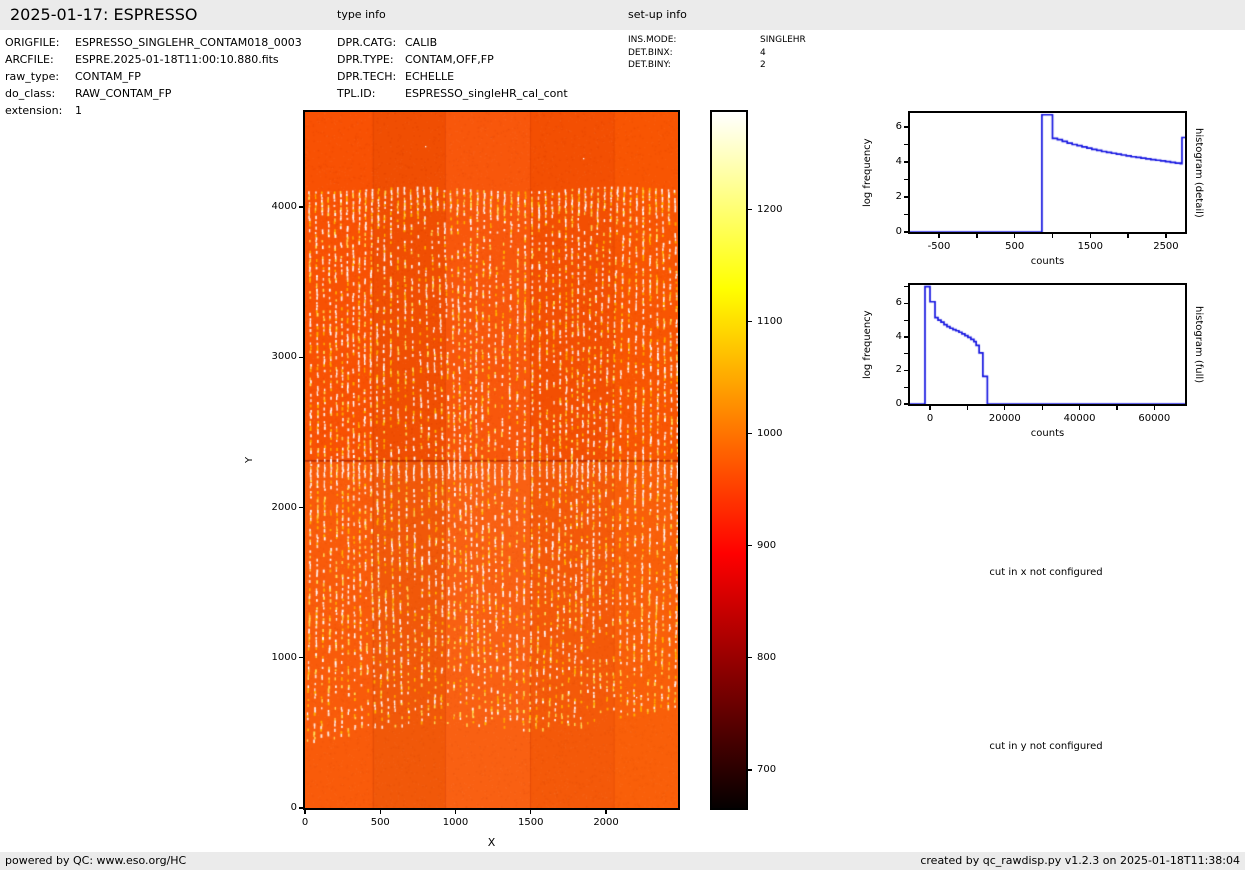 This screenshot has width=1245, height=870. I want to click on type-info-label: DPR.CATG:, so click(367, 42).